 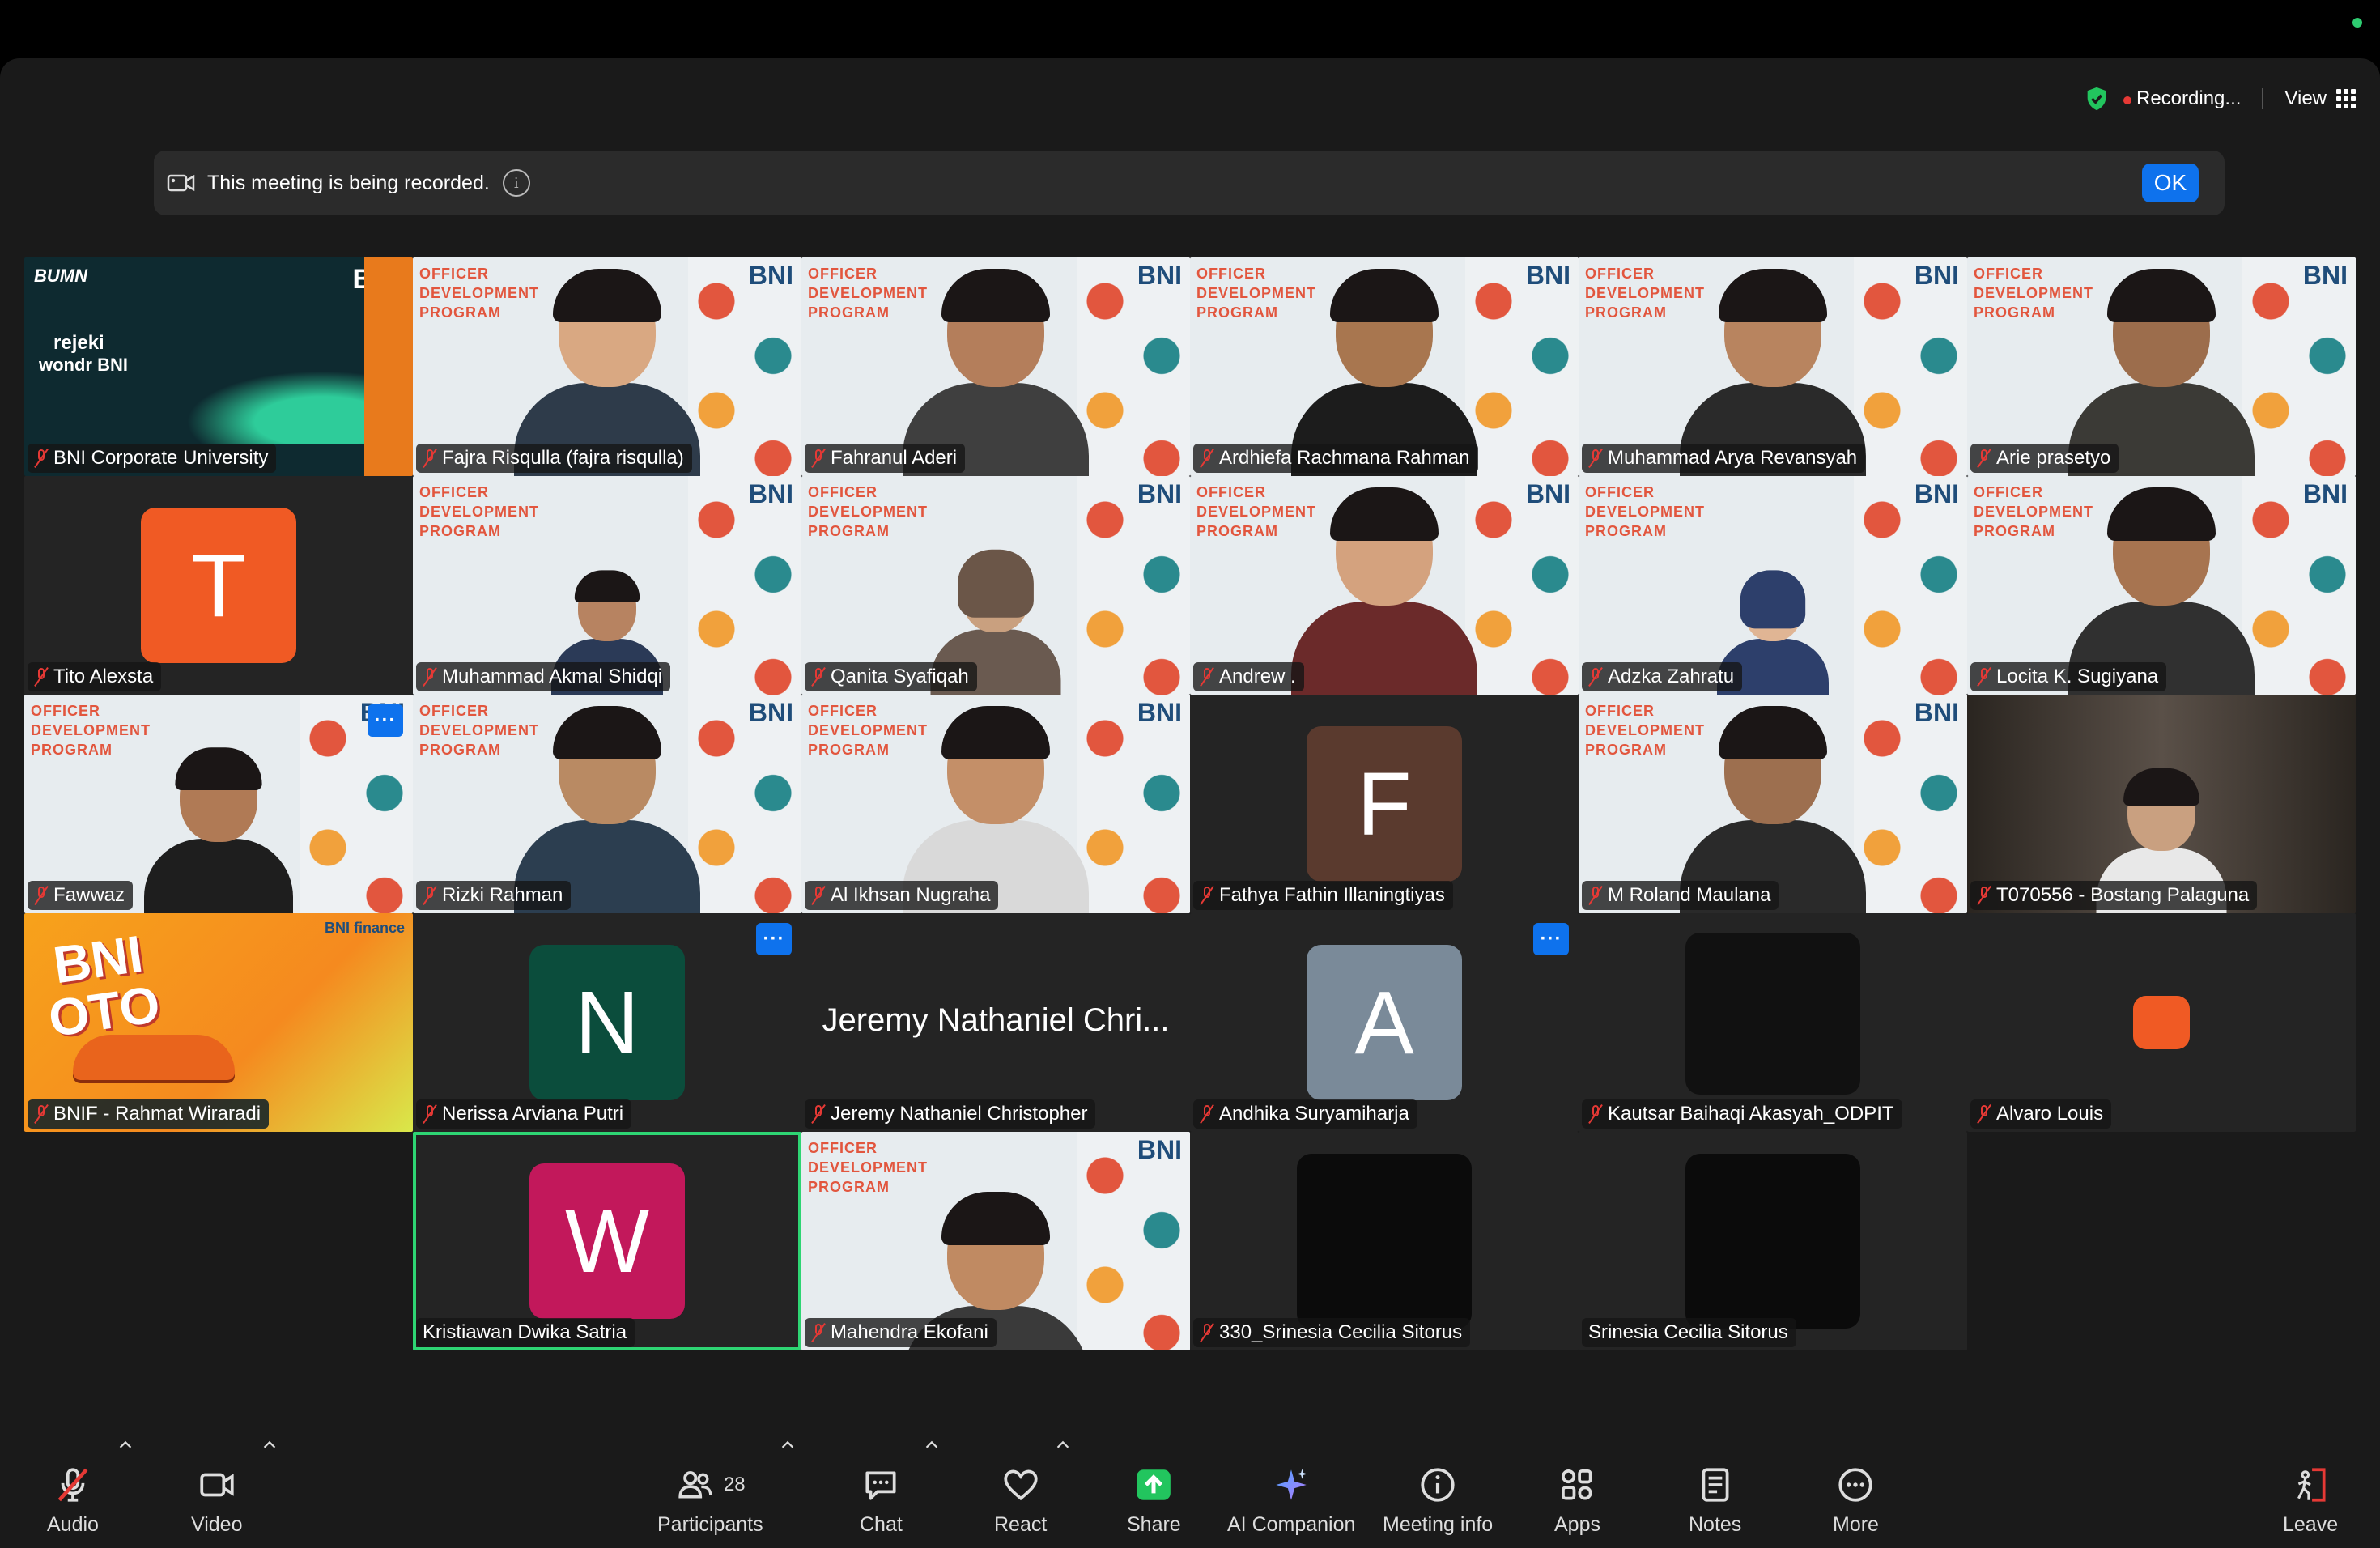 I want to click on participant-nametag: Mahendra Ekofani, so click(x=901, y=1332).